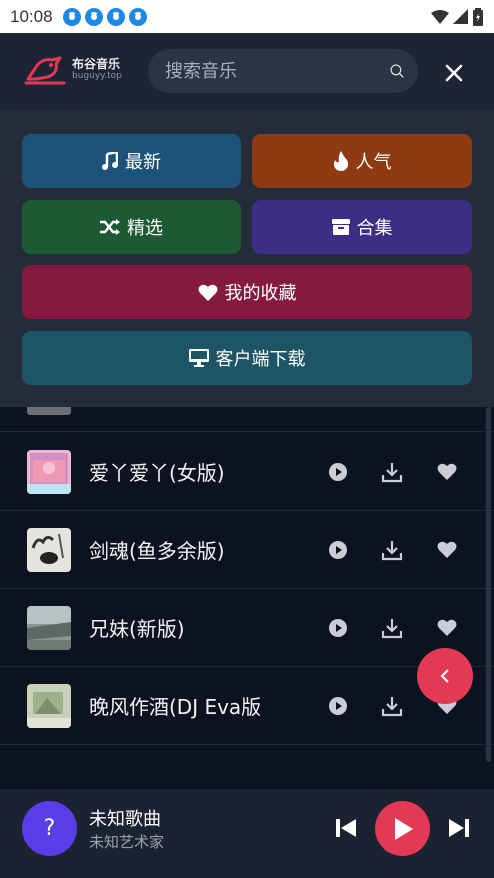  I want to click on list-scrollbar, so click(488, 584).